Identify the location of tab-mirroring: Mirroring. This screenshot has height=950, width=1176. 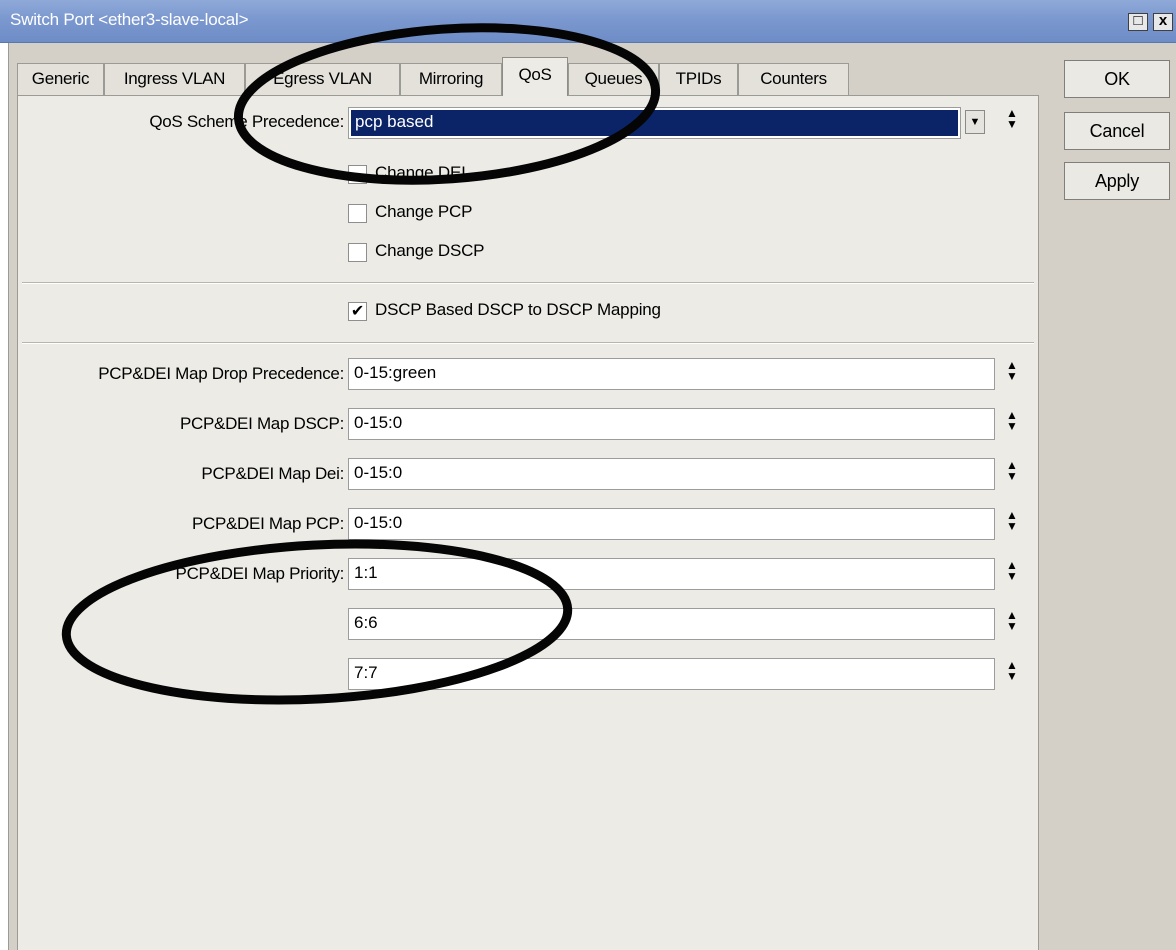
(451, 79).